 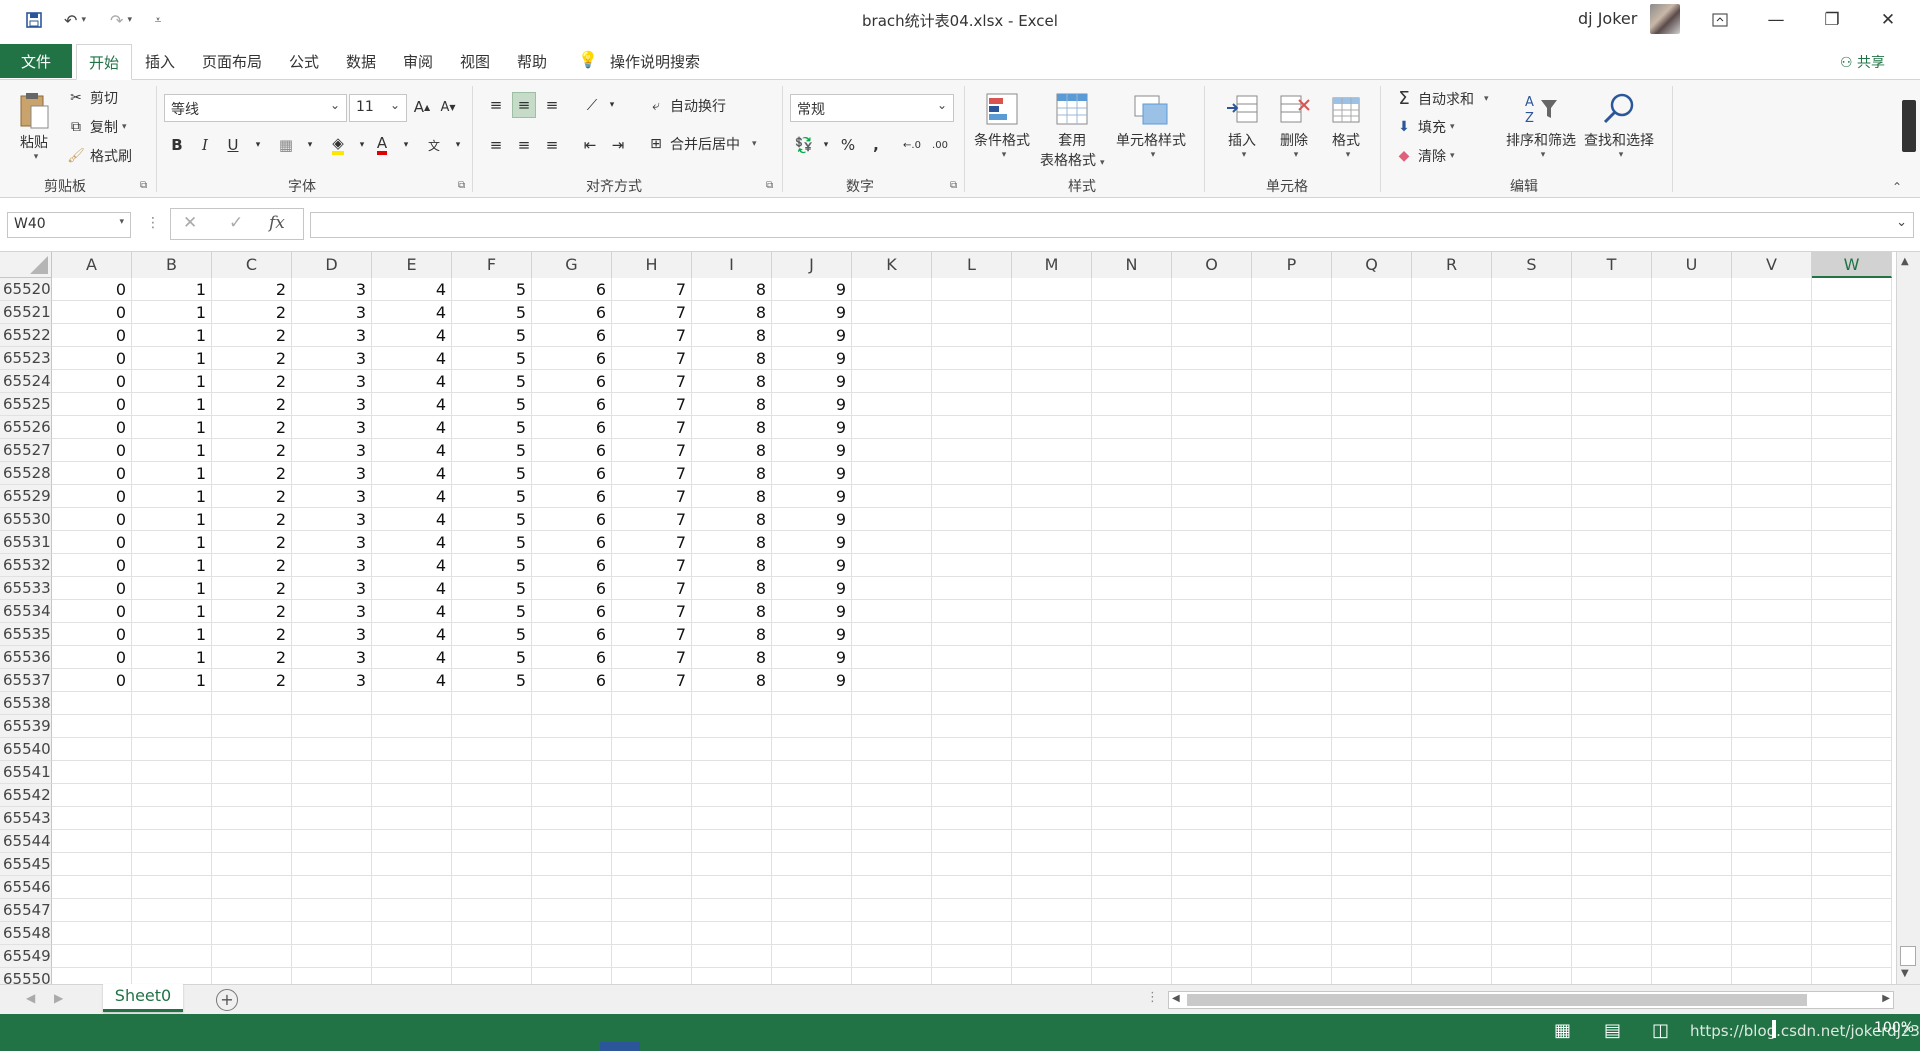 What do you see at coordinates (1294, 124) in the screenshot?
I see `delete-cells-button: 删除 ▾` at bounding box center [1294, 124].